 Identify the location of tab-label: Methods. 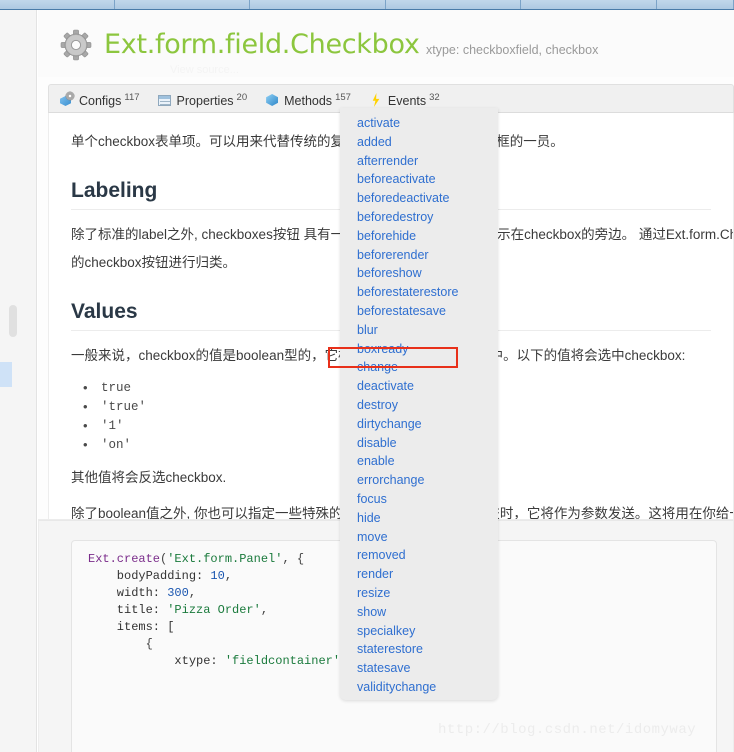
(308, 101).